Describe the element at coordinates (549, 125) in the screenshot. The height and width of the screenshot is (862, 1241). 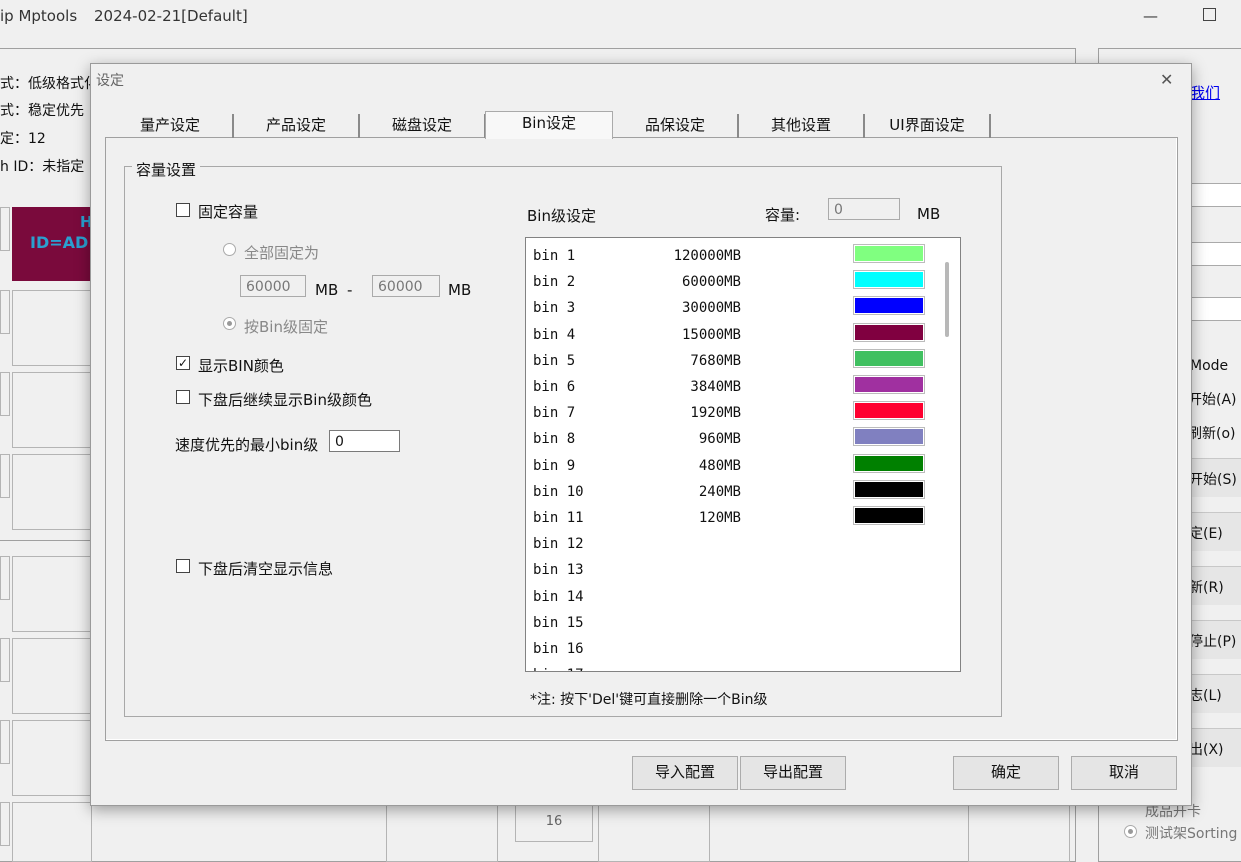
I see `tab-bin: Bin设定` at that location.